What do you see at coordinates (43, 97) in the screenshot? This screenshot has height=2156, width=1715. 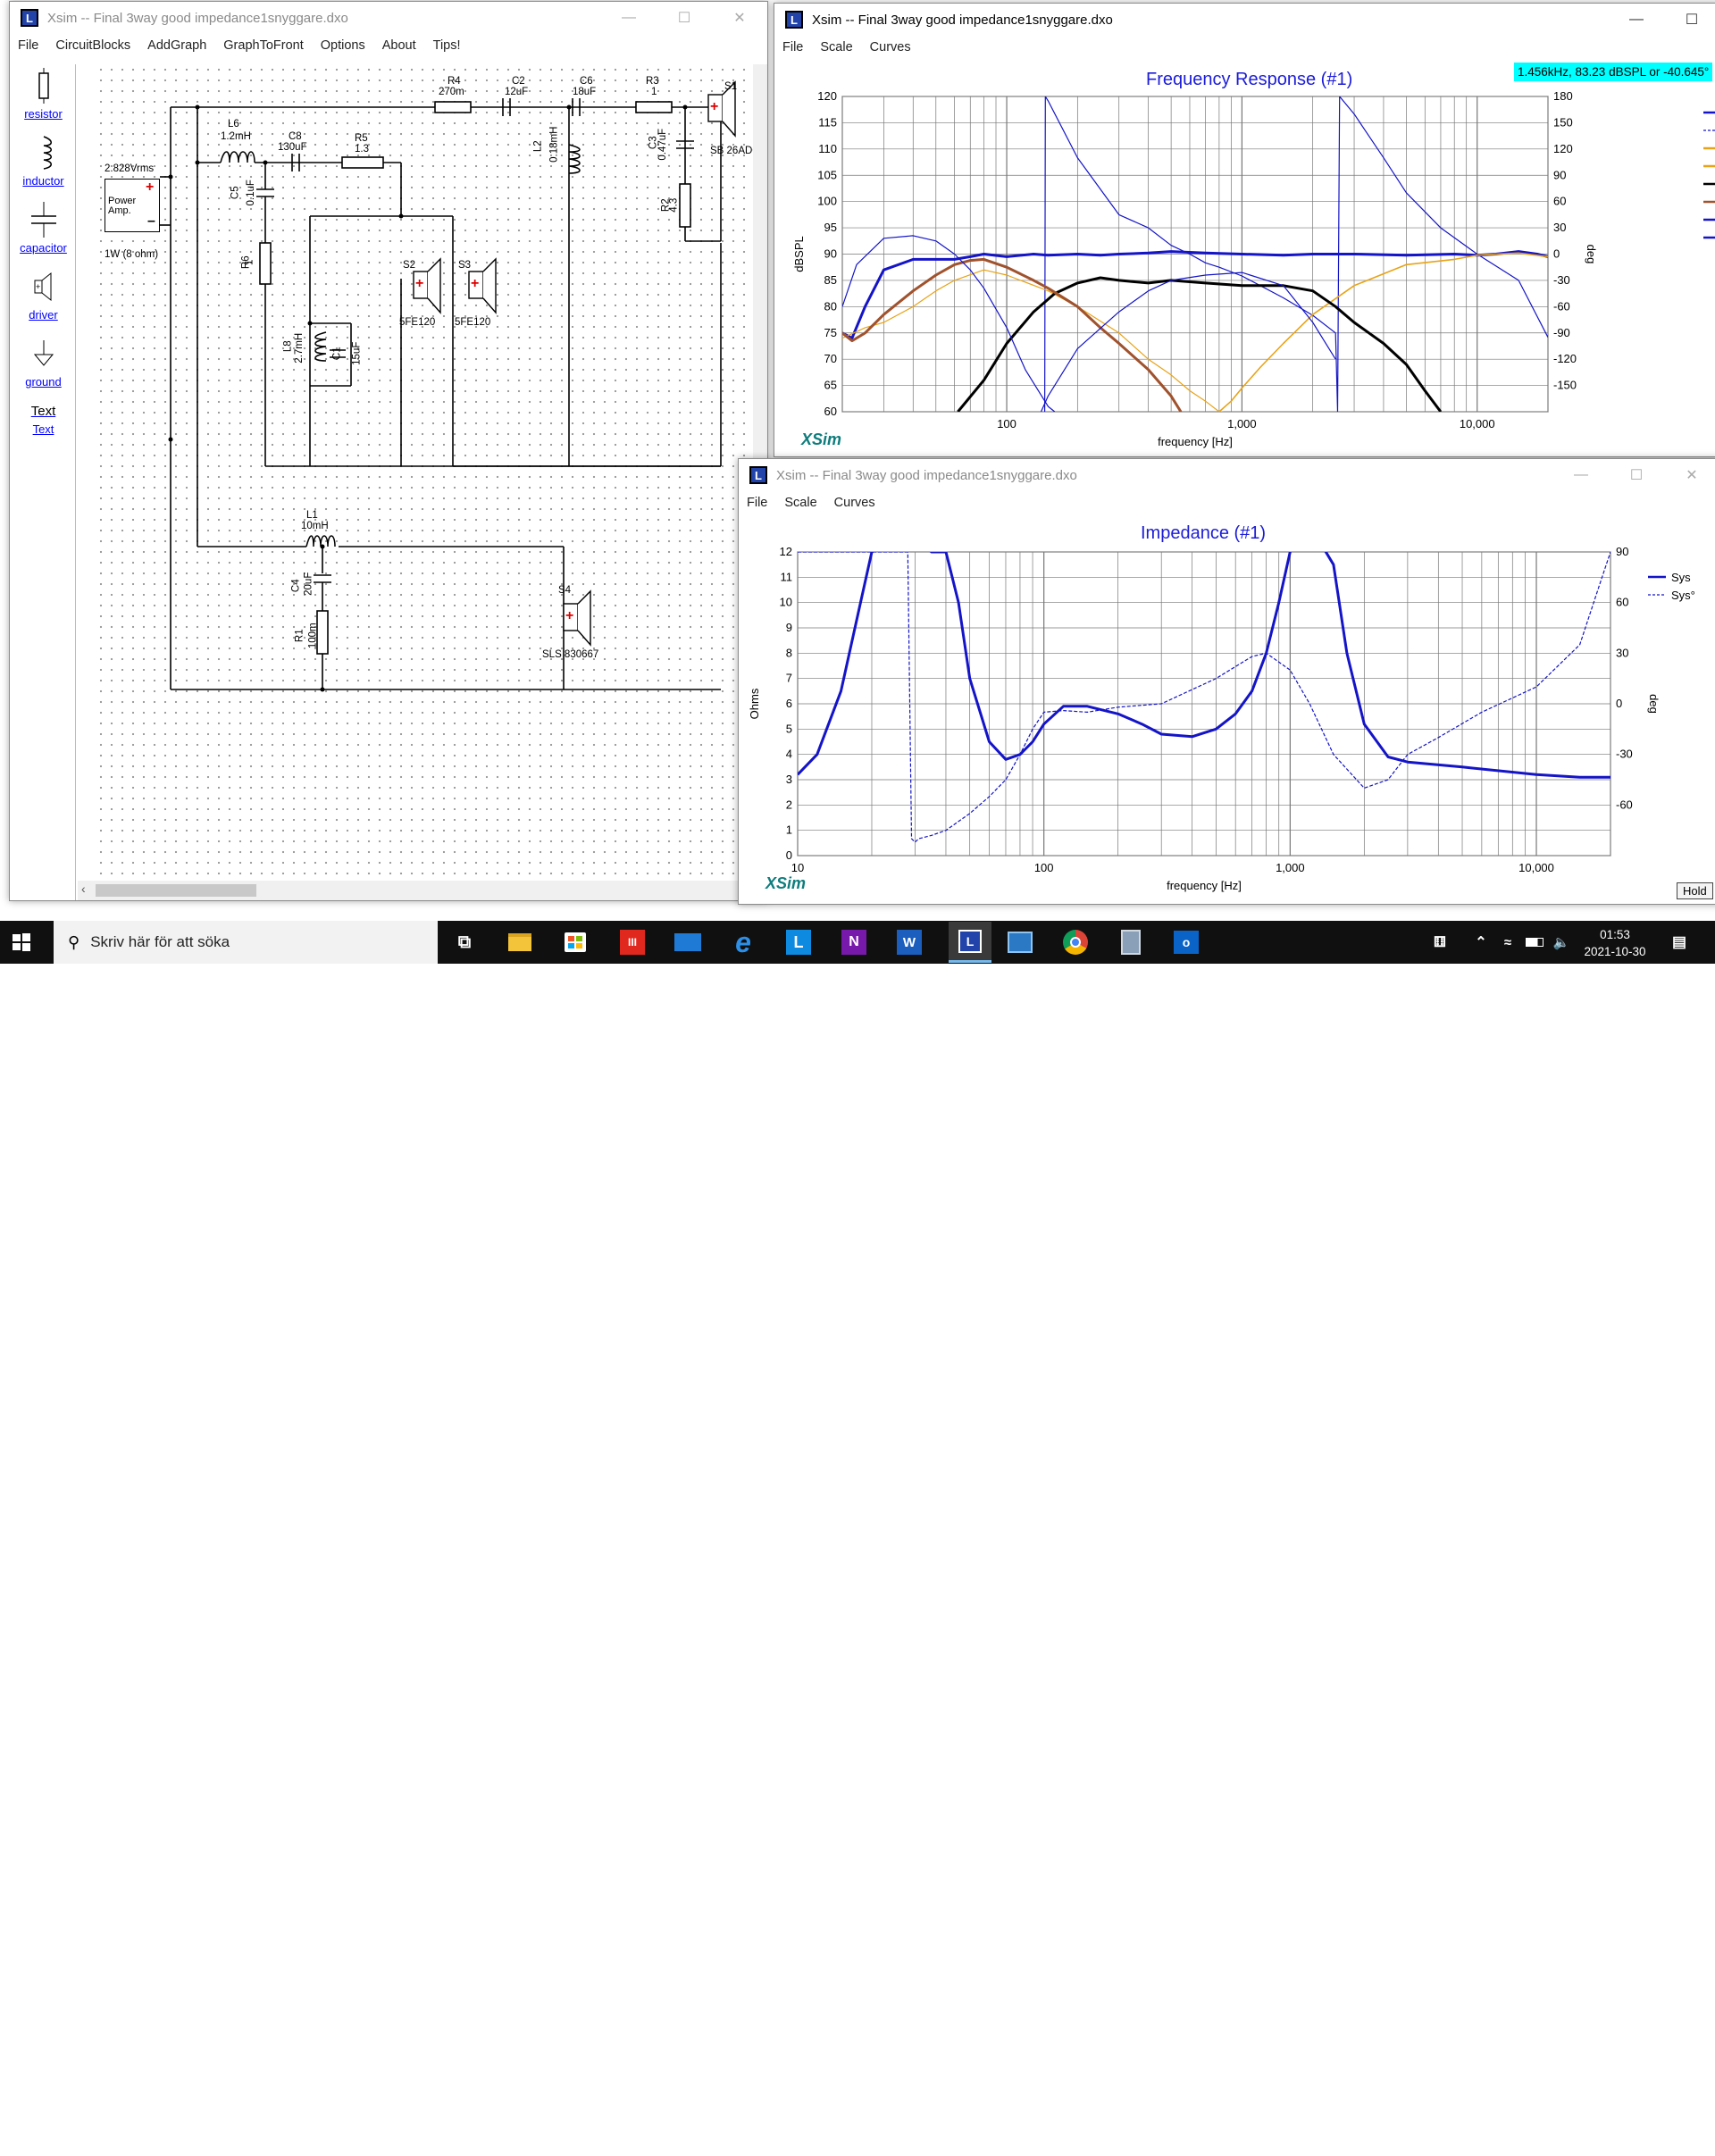 I see `tool-resistor: resistor` at bounding box center [43, 97].